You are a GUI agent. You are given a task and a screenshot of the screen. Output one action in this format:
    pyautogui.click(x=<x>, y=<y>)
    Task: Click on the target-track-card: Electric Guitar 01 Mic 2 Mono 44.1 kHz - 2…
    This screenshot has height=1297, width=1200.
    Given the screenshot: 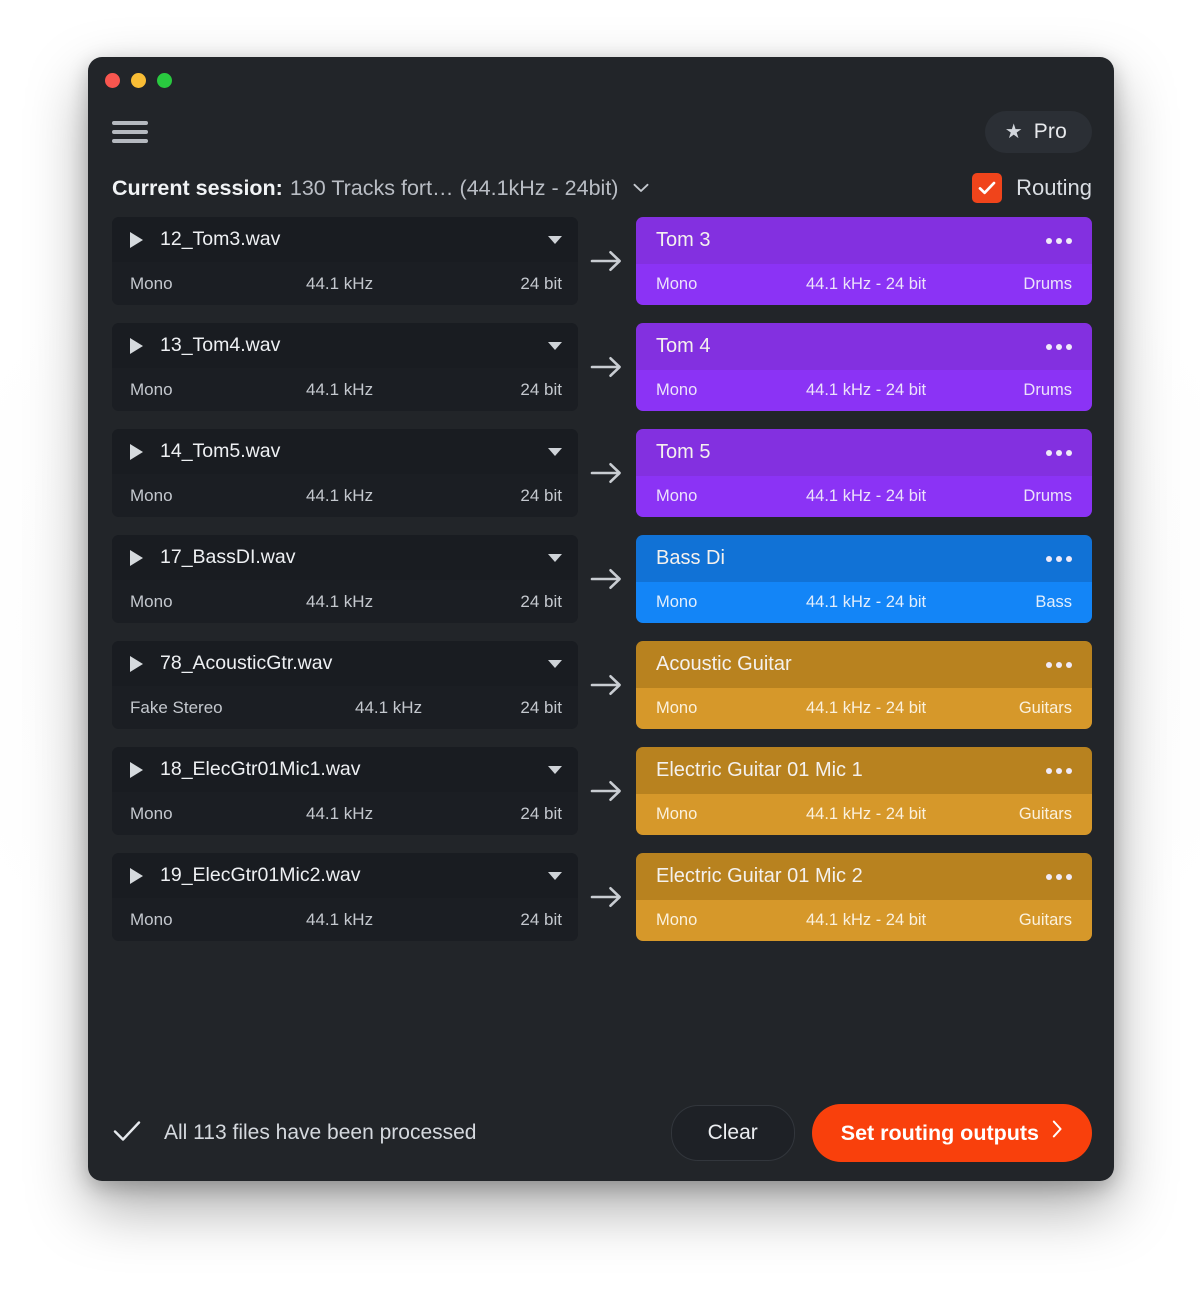 What is the action you would take?
    pyautogui.click(x=864, y=897)
    